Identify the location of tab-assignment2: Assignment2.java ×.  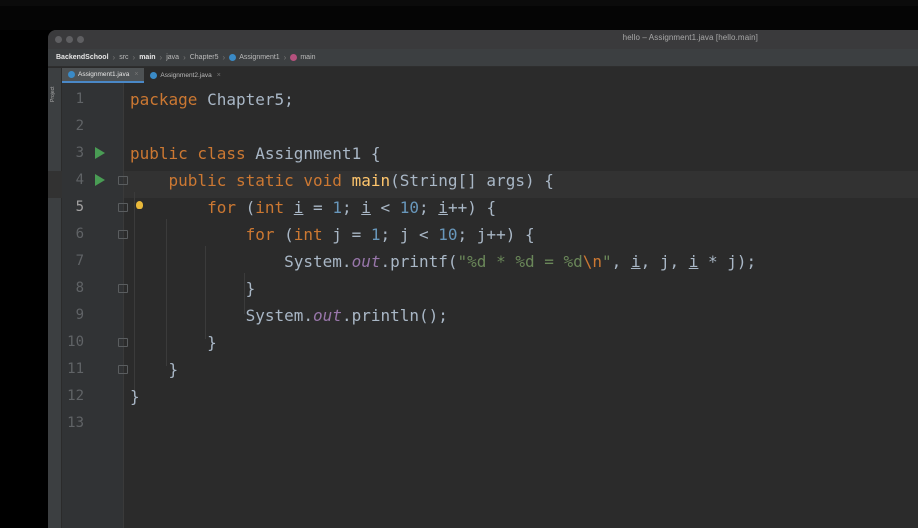
(185, 75).